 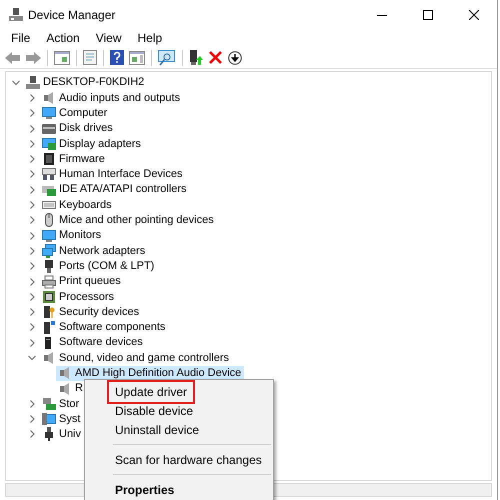 What do you see at coordinates (188, 460) in the screenshot?
I see `menu-option: Scan for hardware changes` at bounding box center [188, 460].